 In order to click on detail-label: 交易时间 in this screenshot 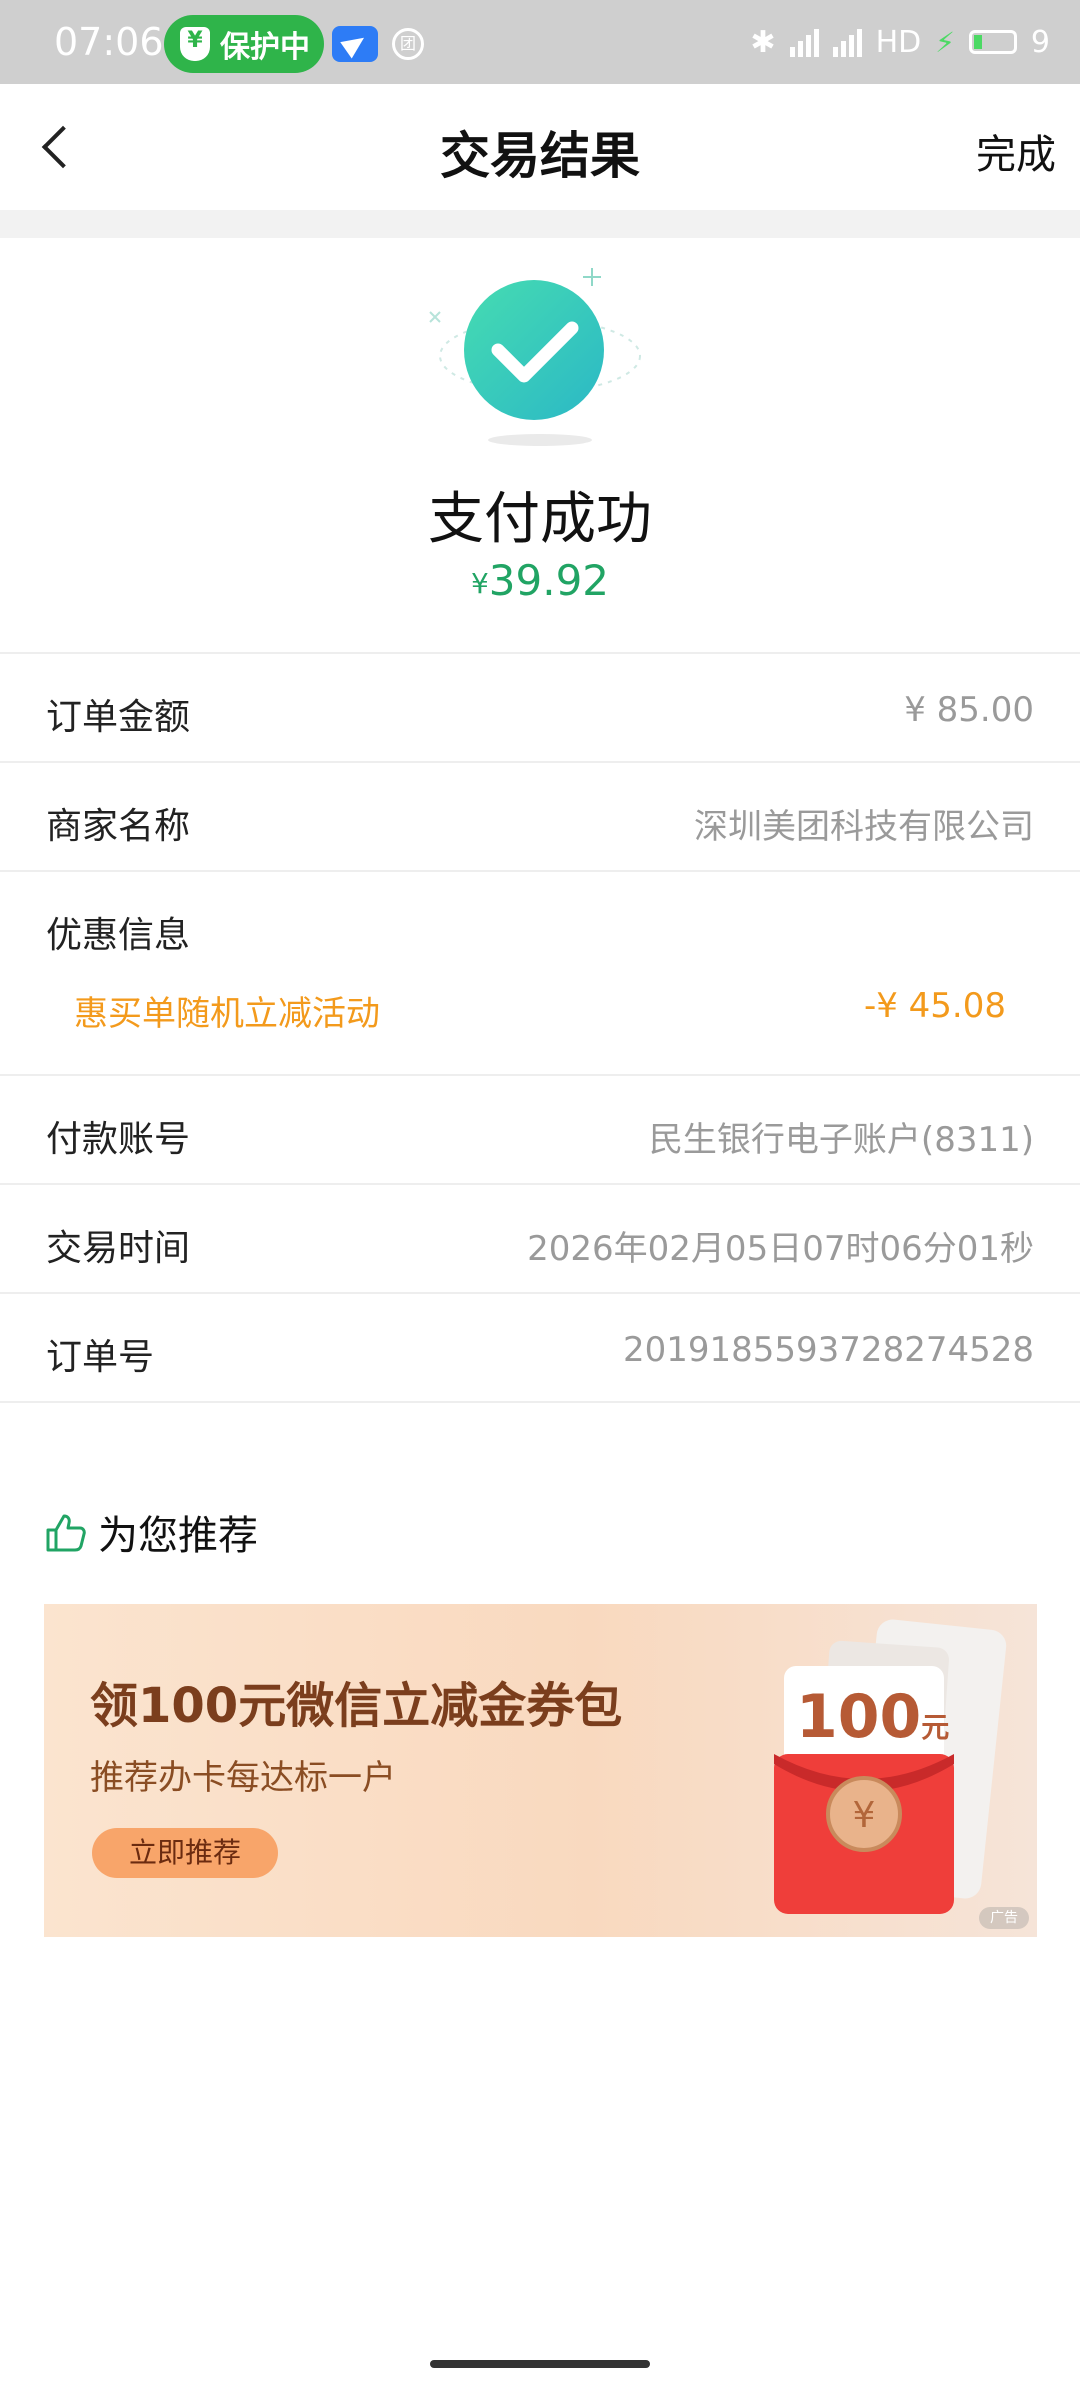, I will do `click(118, 1248)`.